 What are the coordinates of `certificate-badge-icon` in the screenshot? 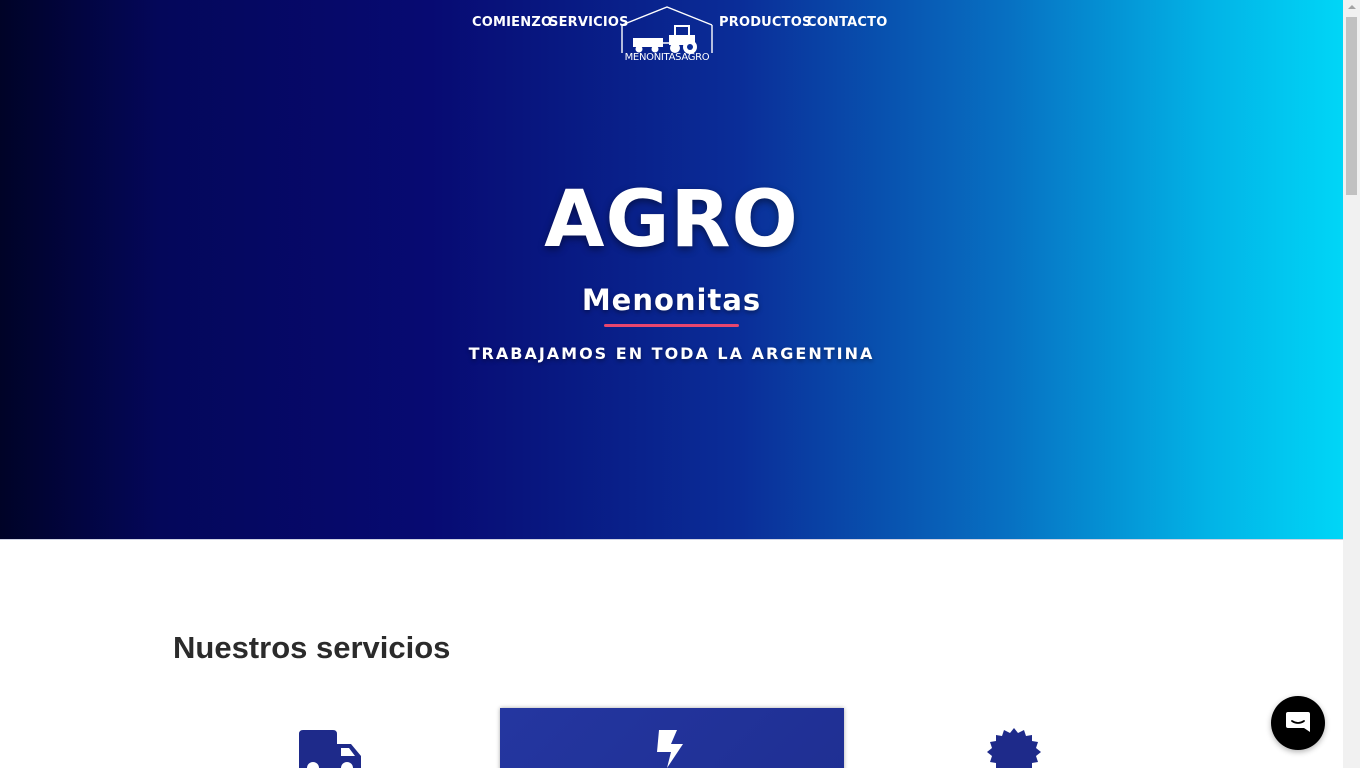 It's located at (1014, 748).